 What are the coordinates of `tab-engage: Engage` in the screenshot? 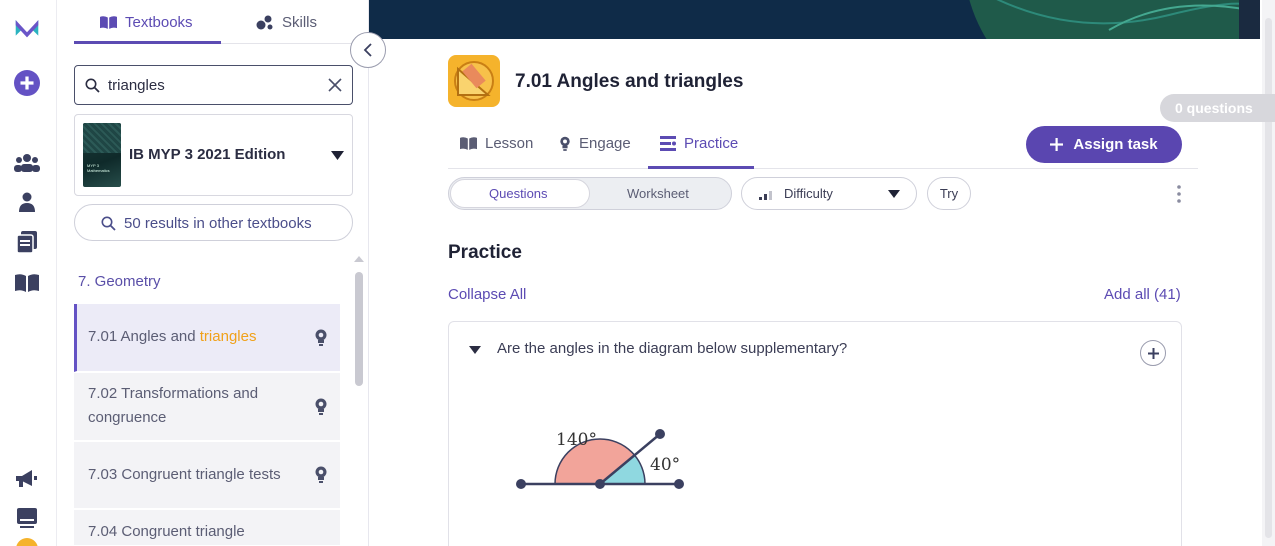 It's located at (595, 143).